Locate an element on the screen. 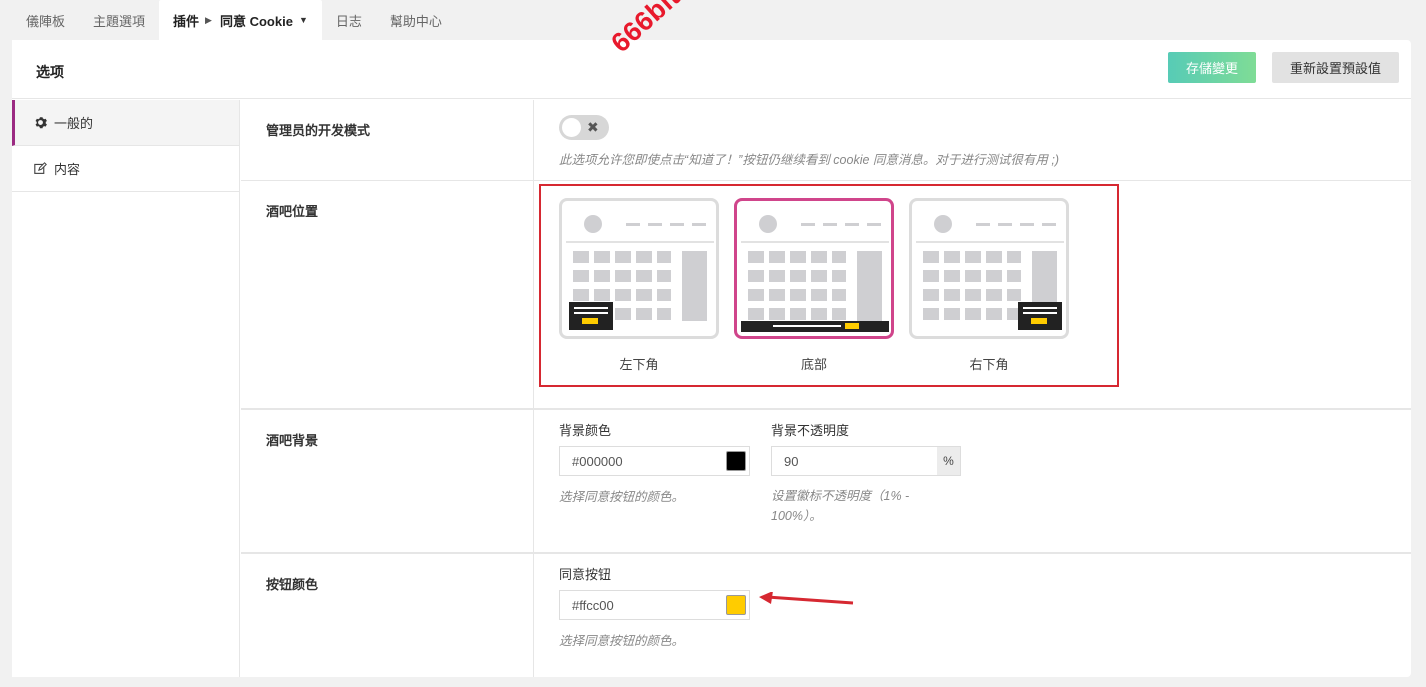 The width and height of the screenshot is (1426, 687). percent-addon: % is located at coordinates (949, 461).